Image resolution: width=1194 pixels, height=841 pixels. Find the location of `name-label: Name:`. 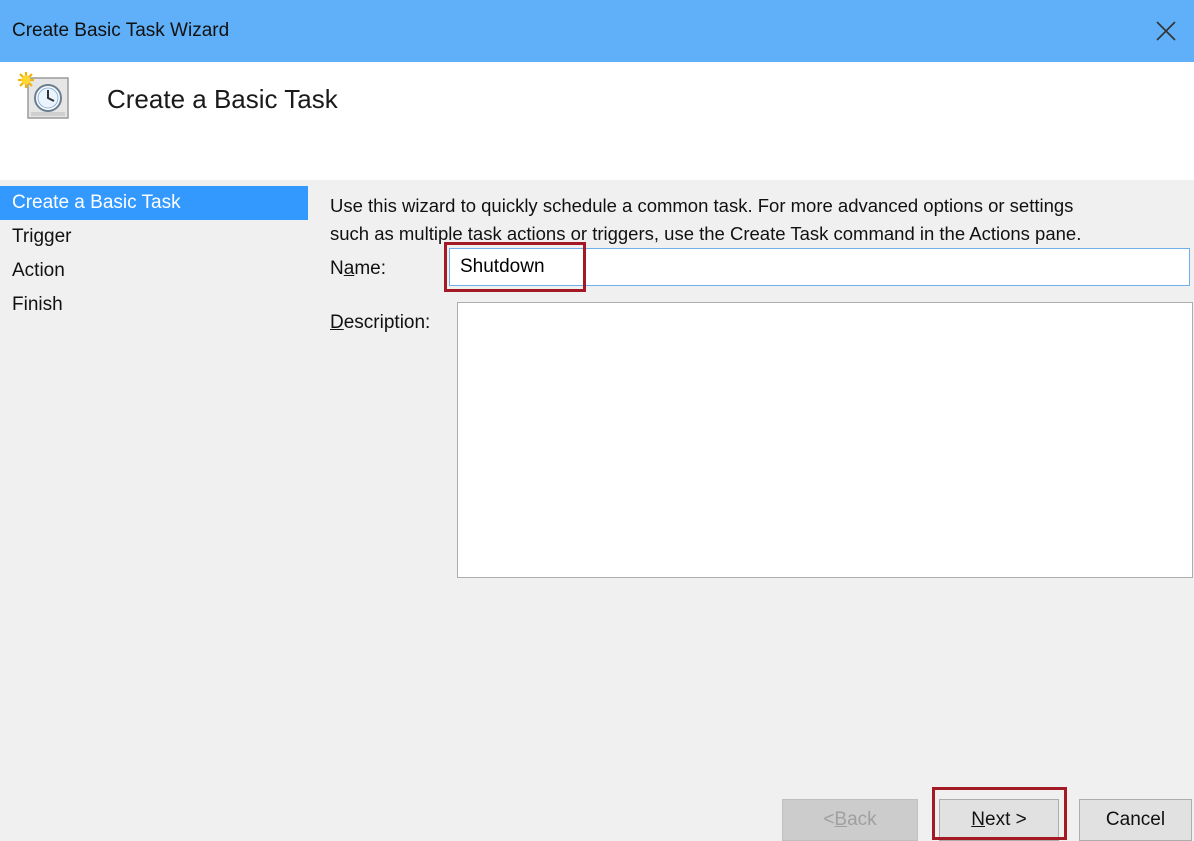

name-label: Name: is located at coordinates (358, 269).